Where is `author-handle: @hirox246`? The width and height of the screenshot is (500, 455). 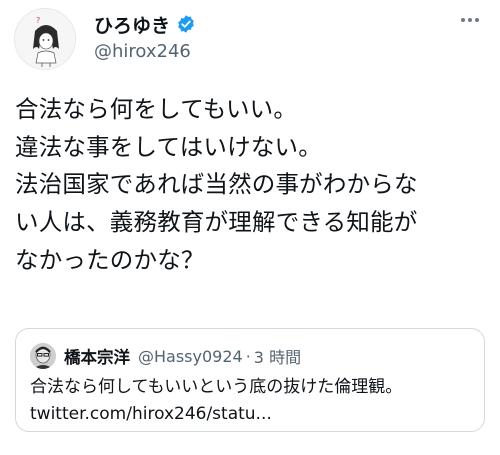
author-handle: @hirox246 is located at coordinates (142, 51).